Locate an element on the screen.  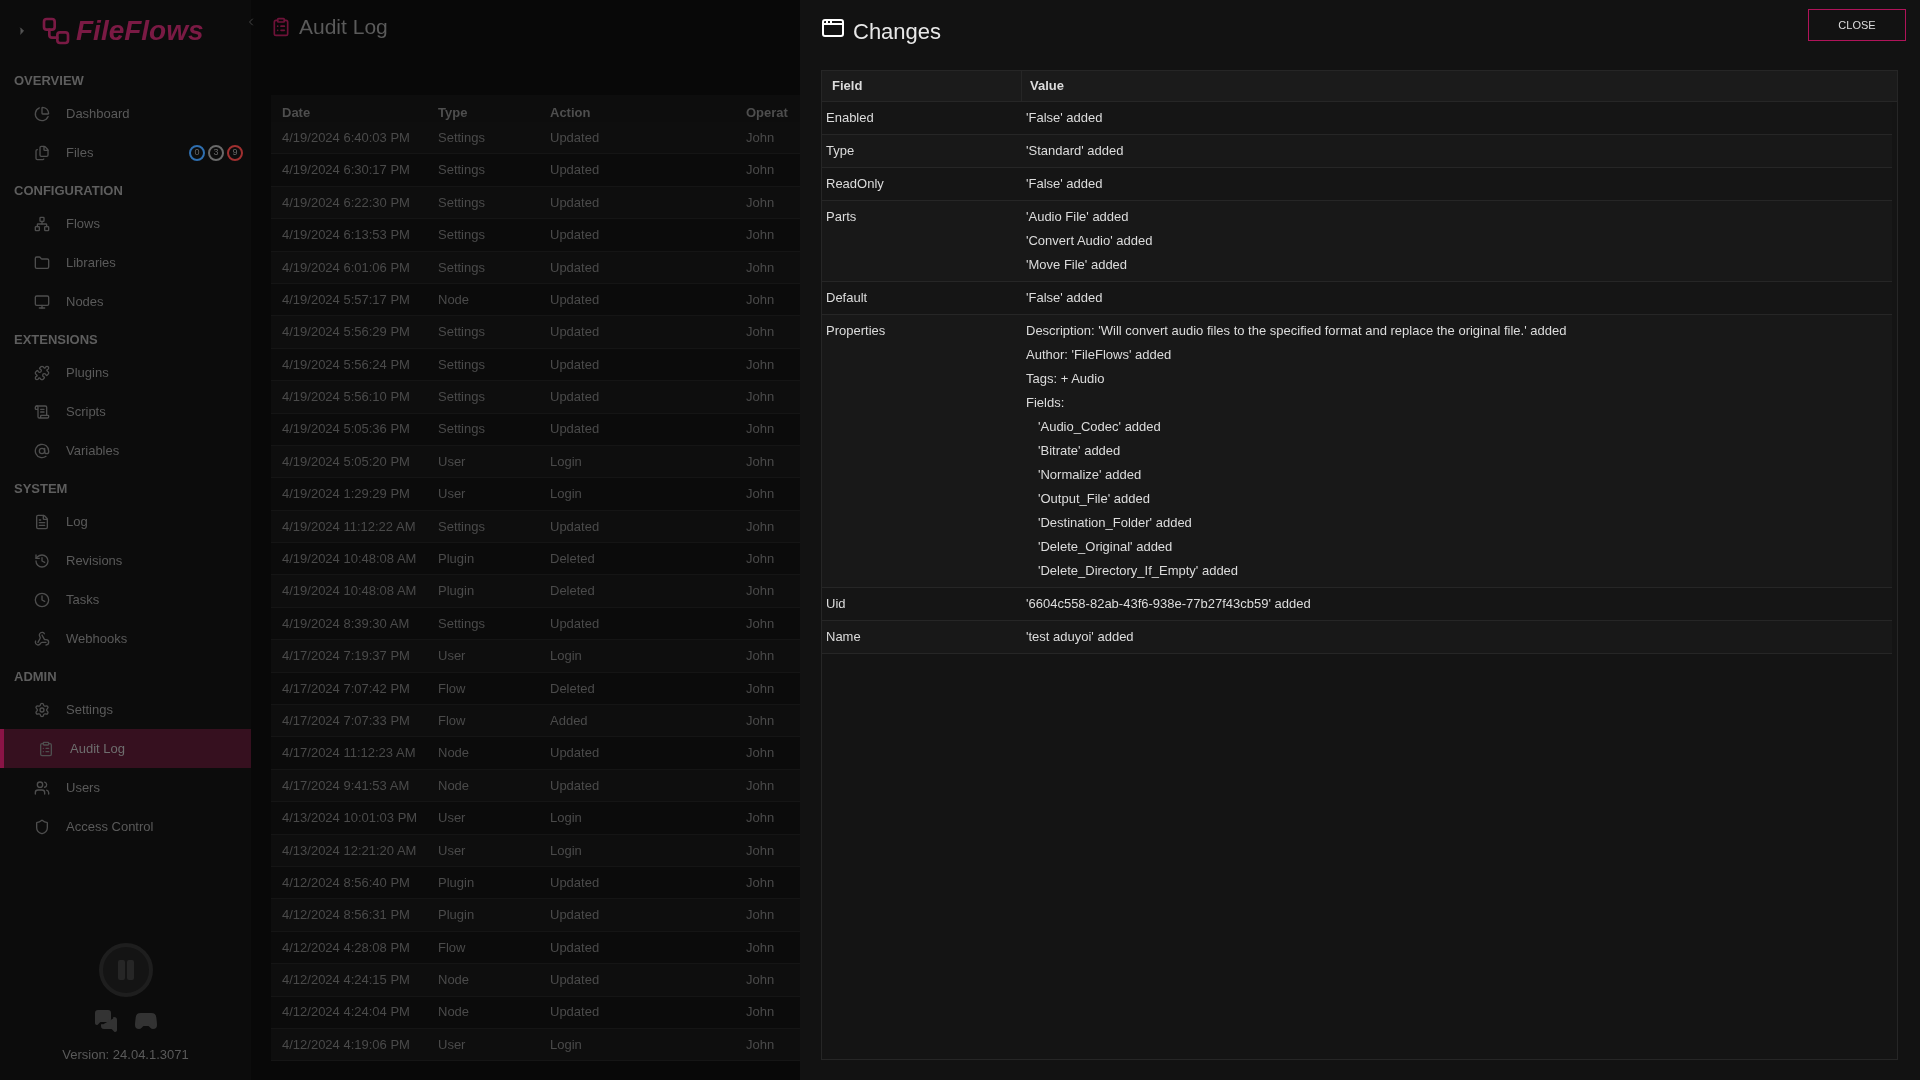
nav-label: Libraries is located at coordinates (91, 262).